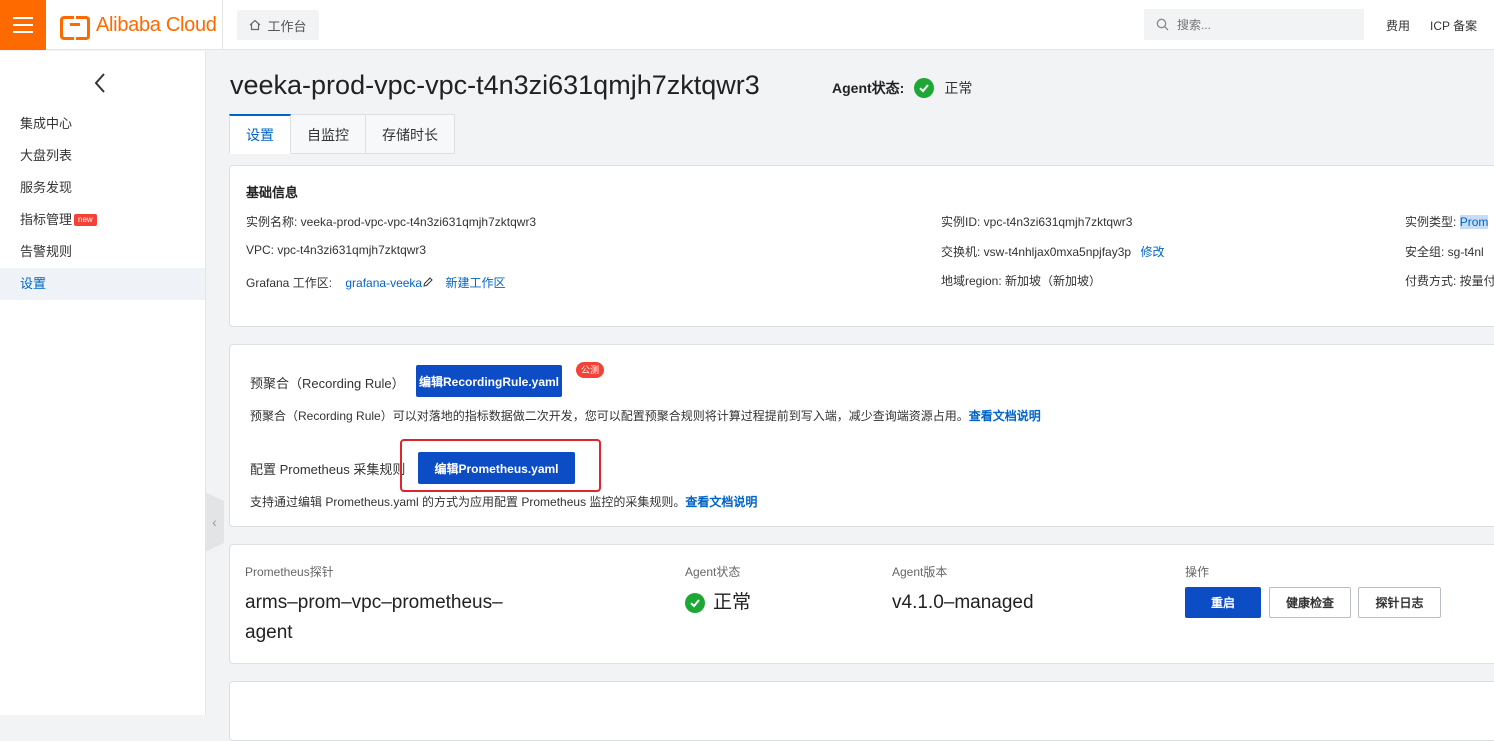  Describe the element at coordinates (102, 284) in the screenshot. I see `sidebar-item-settings: 设置` at that location.